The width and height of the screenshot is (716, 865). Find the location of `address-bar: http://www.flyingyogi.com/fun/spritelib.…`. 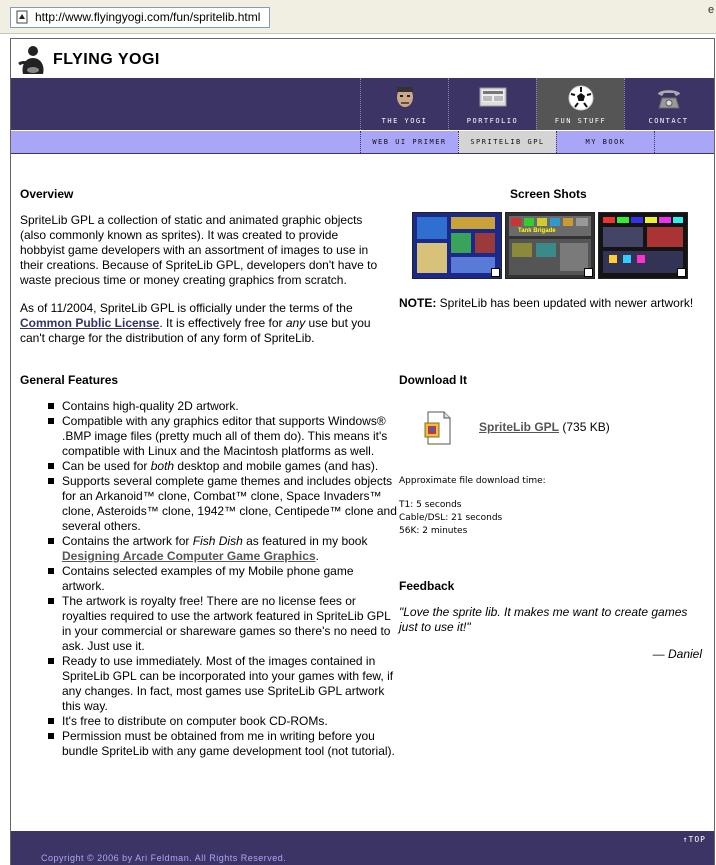

address-bar: http://www.flyingyogi.com/fun/spritelib.… is located at coordinates (140, 17).